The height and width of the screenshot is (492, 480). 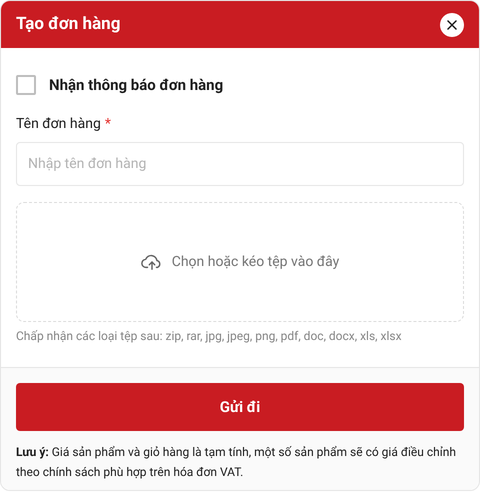 I want to click on close-icon, so click(x=452, y=25).